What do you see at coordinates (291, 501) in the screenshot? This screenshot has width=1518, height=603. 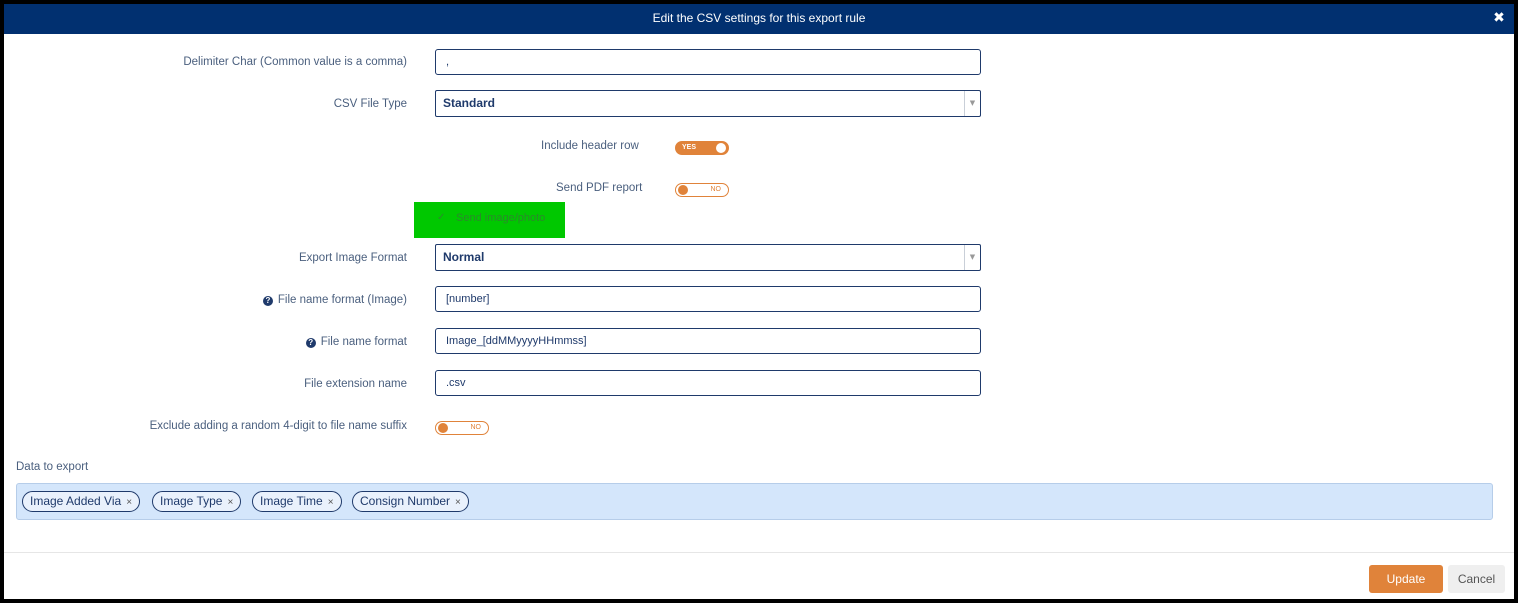 I see `tag-label: Image Time` at bounding box center [291, 501].